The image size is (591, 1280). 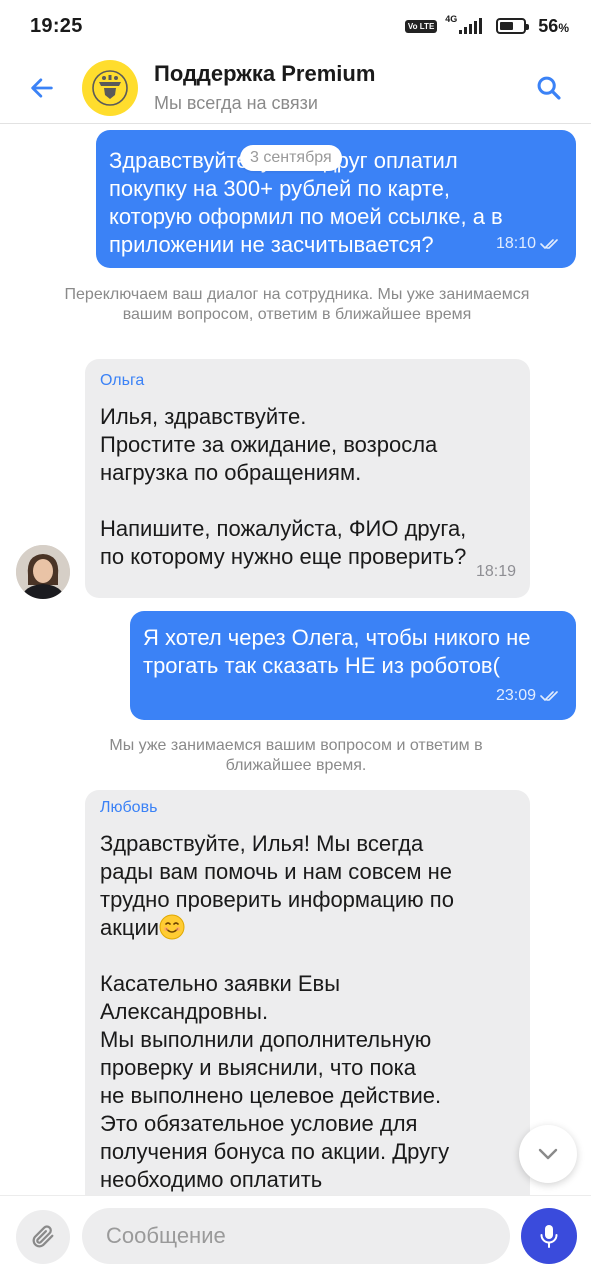 What do you see at coordinates (451, 19) in the screenshot?
I see `network-type: 4G` at bounding box center [451, 19].